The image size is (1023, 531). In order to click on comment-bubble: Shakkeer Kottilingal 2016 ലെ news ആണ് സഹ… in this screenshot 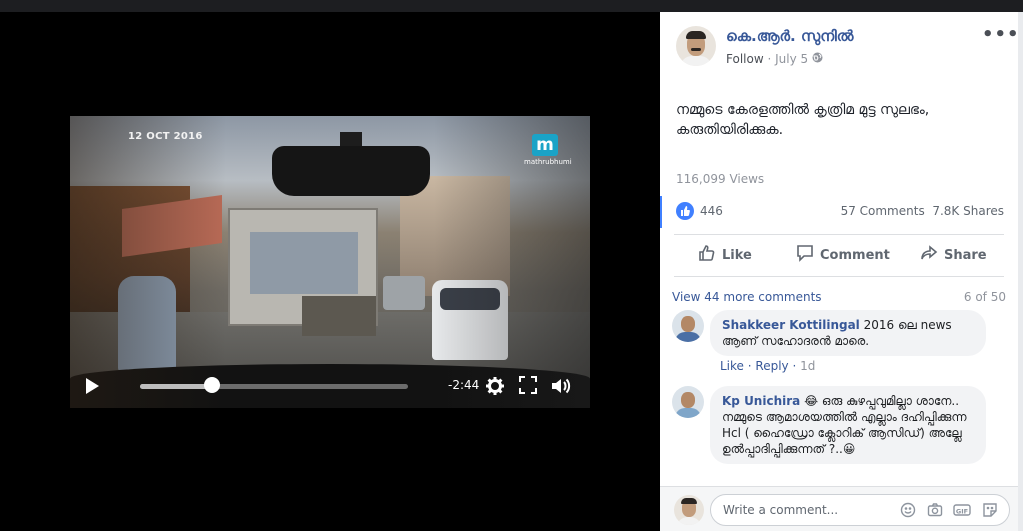, I will do `click(848, 333)`.